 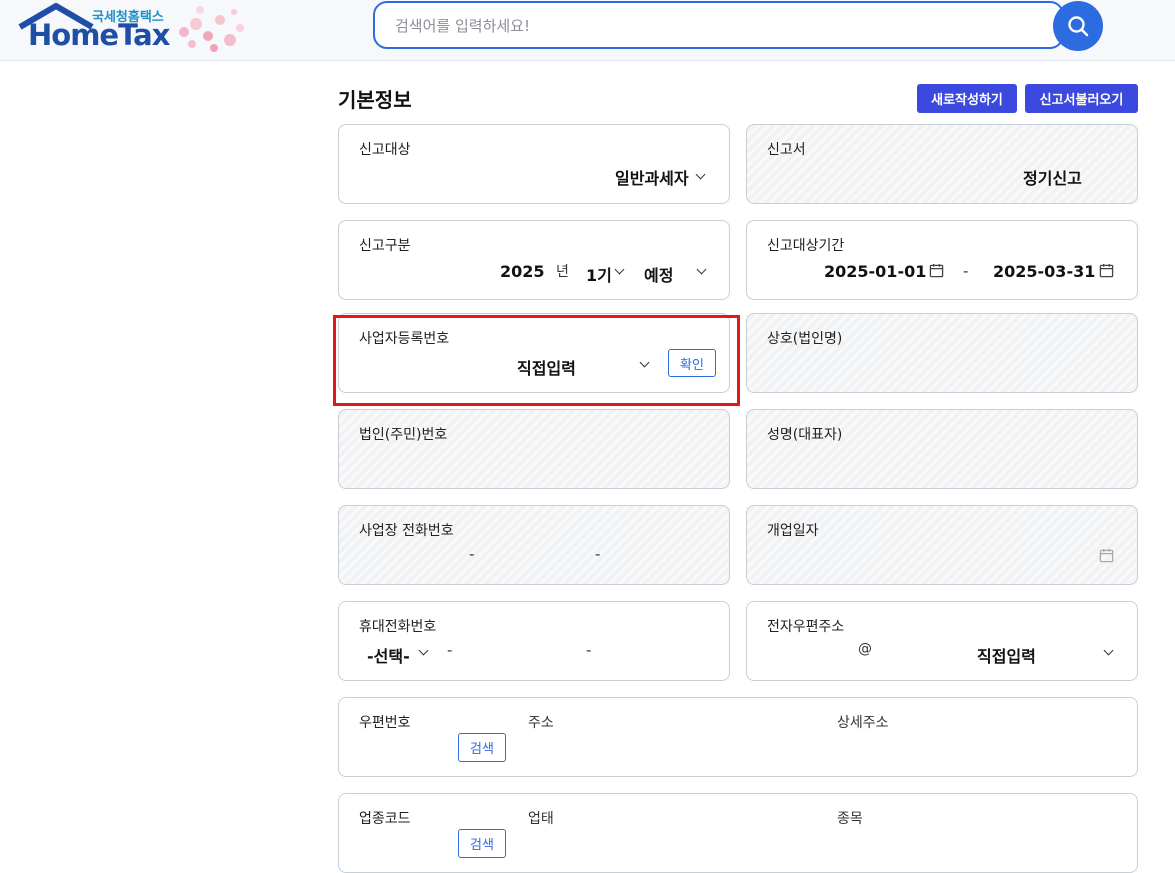 What do you see at coordinates (738, 833) in the screenshot?
I see `industry-card: 업종코드 검색 업태 종목` at bounding box center [738, 833].